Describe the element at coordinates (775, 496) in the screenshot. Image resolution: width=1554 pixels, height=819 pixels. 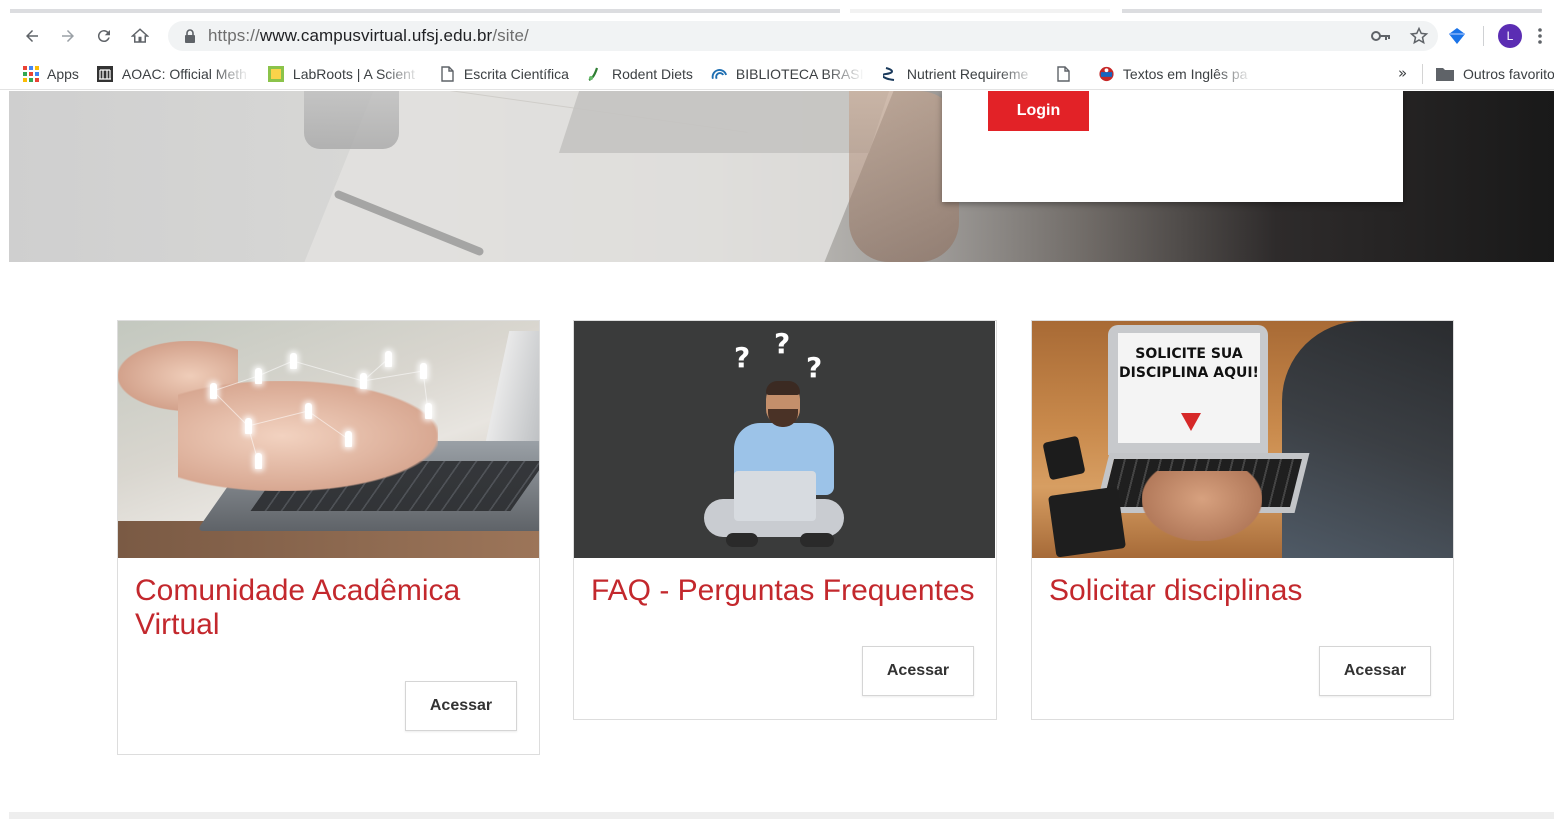
I see `image-laptop` at that location.